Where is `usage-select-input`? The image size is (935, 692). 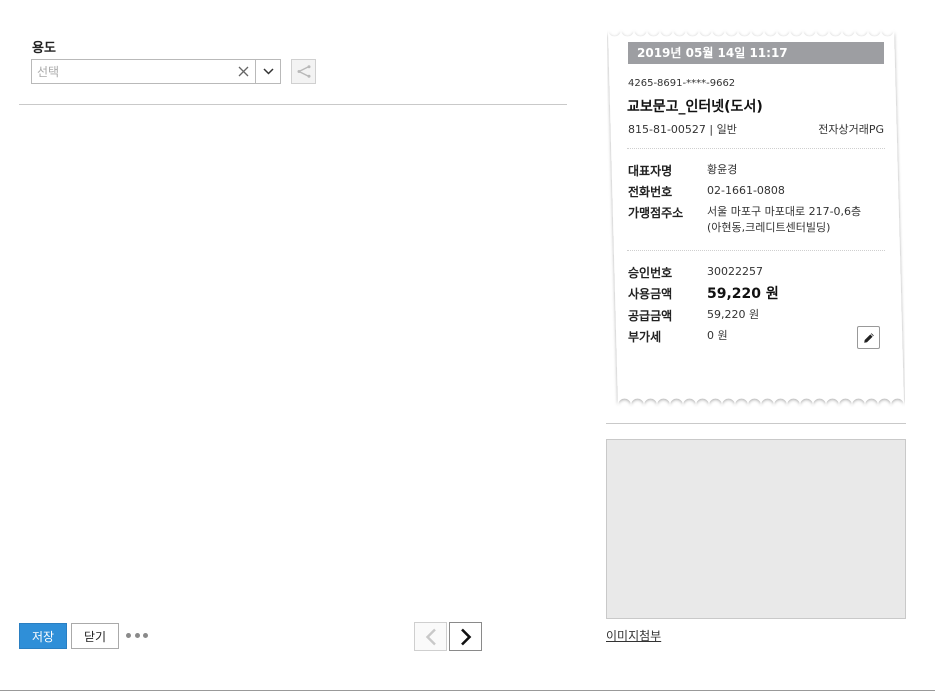
usage-select-input is located at coordinates (131, 71).